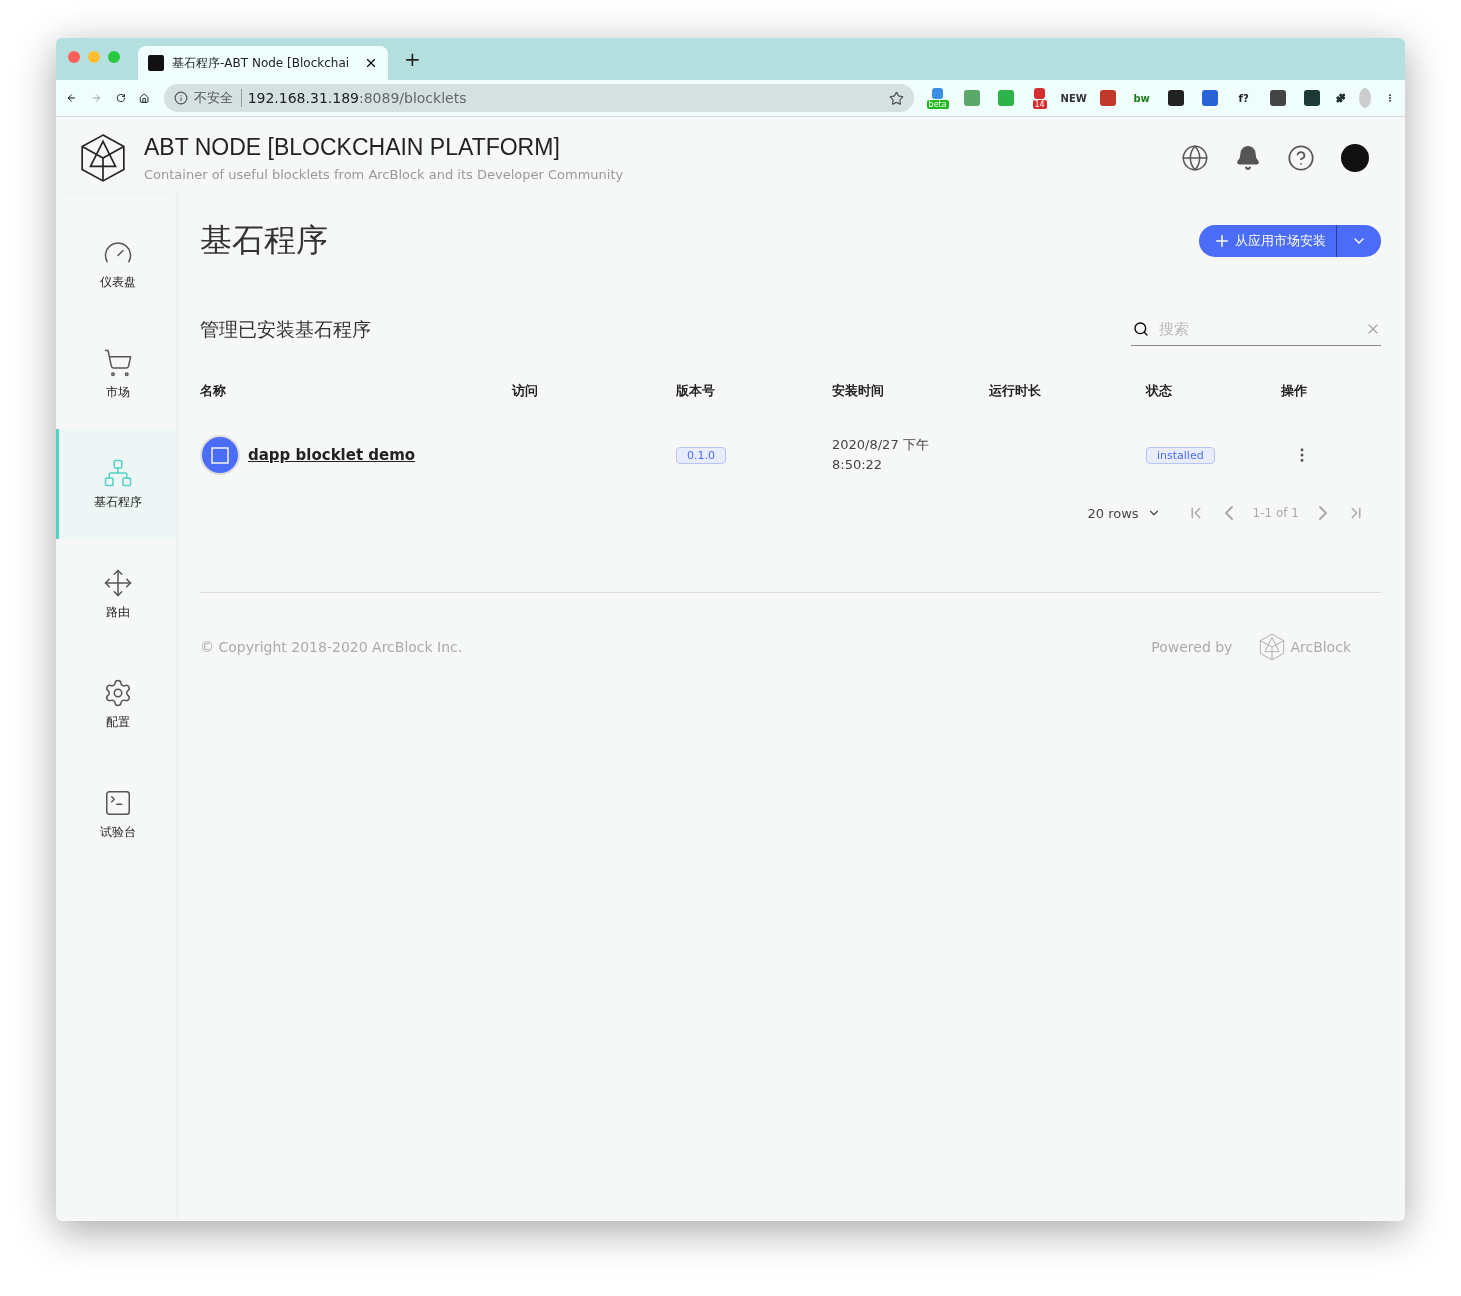 This screenshot has height=1296, width=1461. What do you see at coordinates (1222, 241) in the screenshot?
I see `plus-icon` at bounding box center [1222, 241].